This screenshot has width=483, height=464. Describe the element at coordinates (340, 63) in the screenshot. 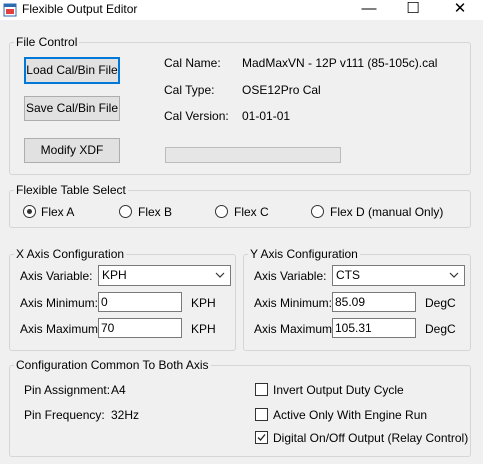

I see `cal-name-value: MadMaxVN - 12P v111 (85-105c).cal` at that location.